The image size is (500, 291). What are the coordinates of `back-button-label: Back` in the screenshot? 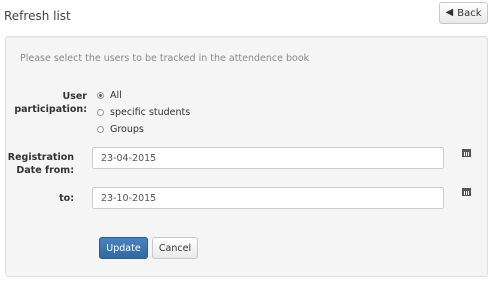 It's located at (469, 13).